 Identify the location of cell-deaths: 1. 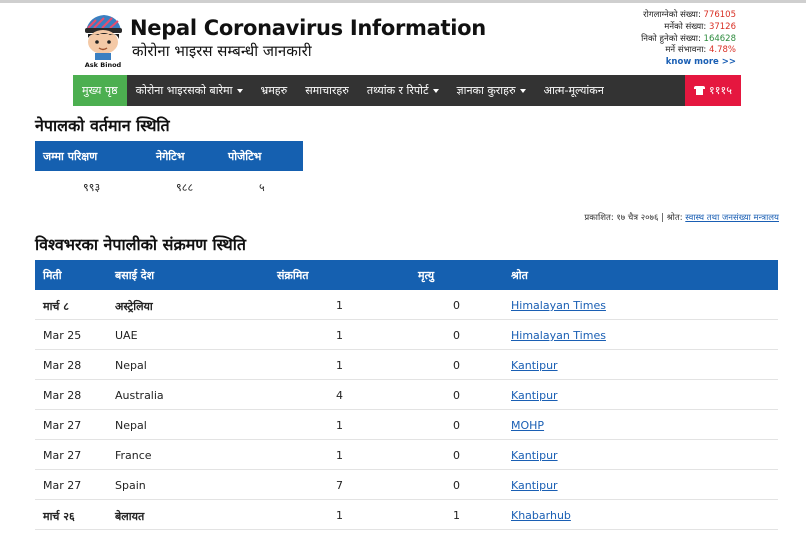
(456, 515).